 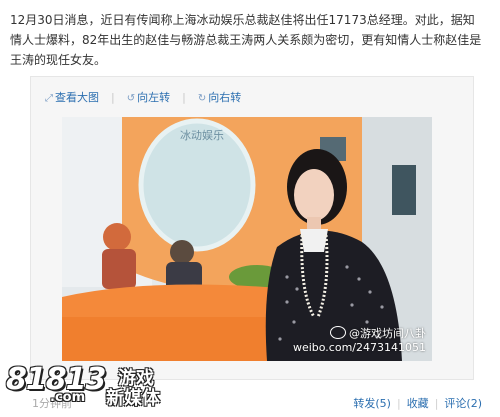 I want to click on rotate-left-icon: ↺, so click(x=131, y=98).